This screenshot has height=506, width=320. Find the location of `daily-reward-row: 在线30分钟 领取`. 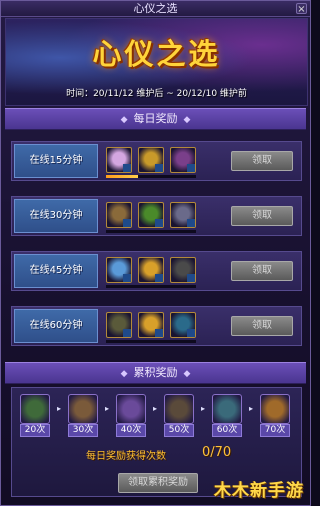

daily-reward-row: 在线30分钟 领取 is located at coordinates (156, 216).